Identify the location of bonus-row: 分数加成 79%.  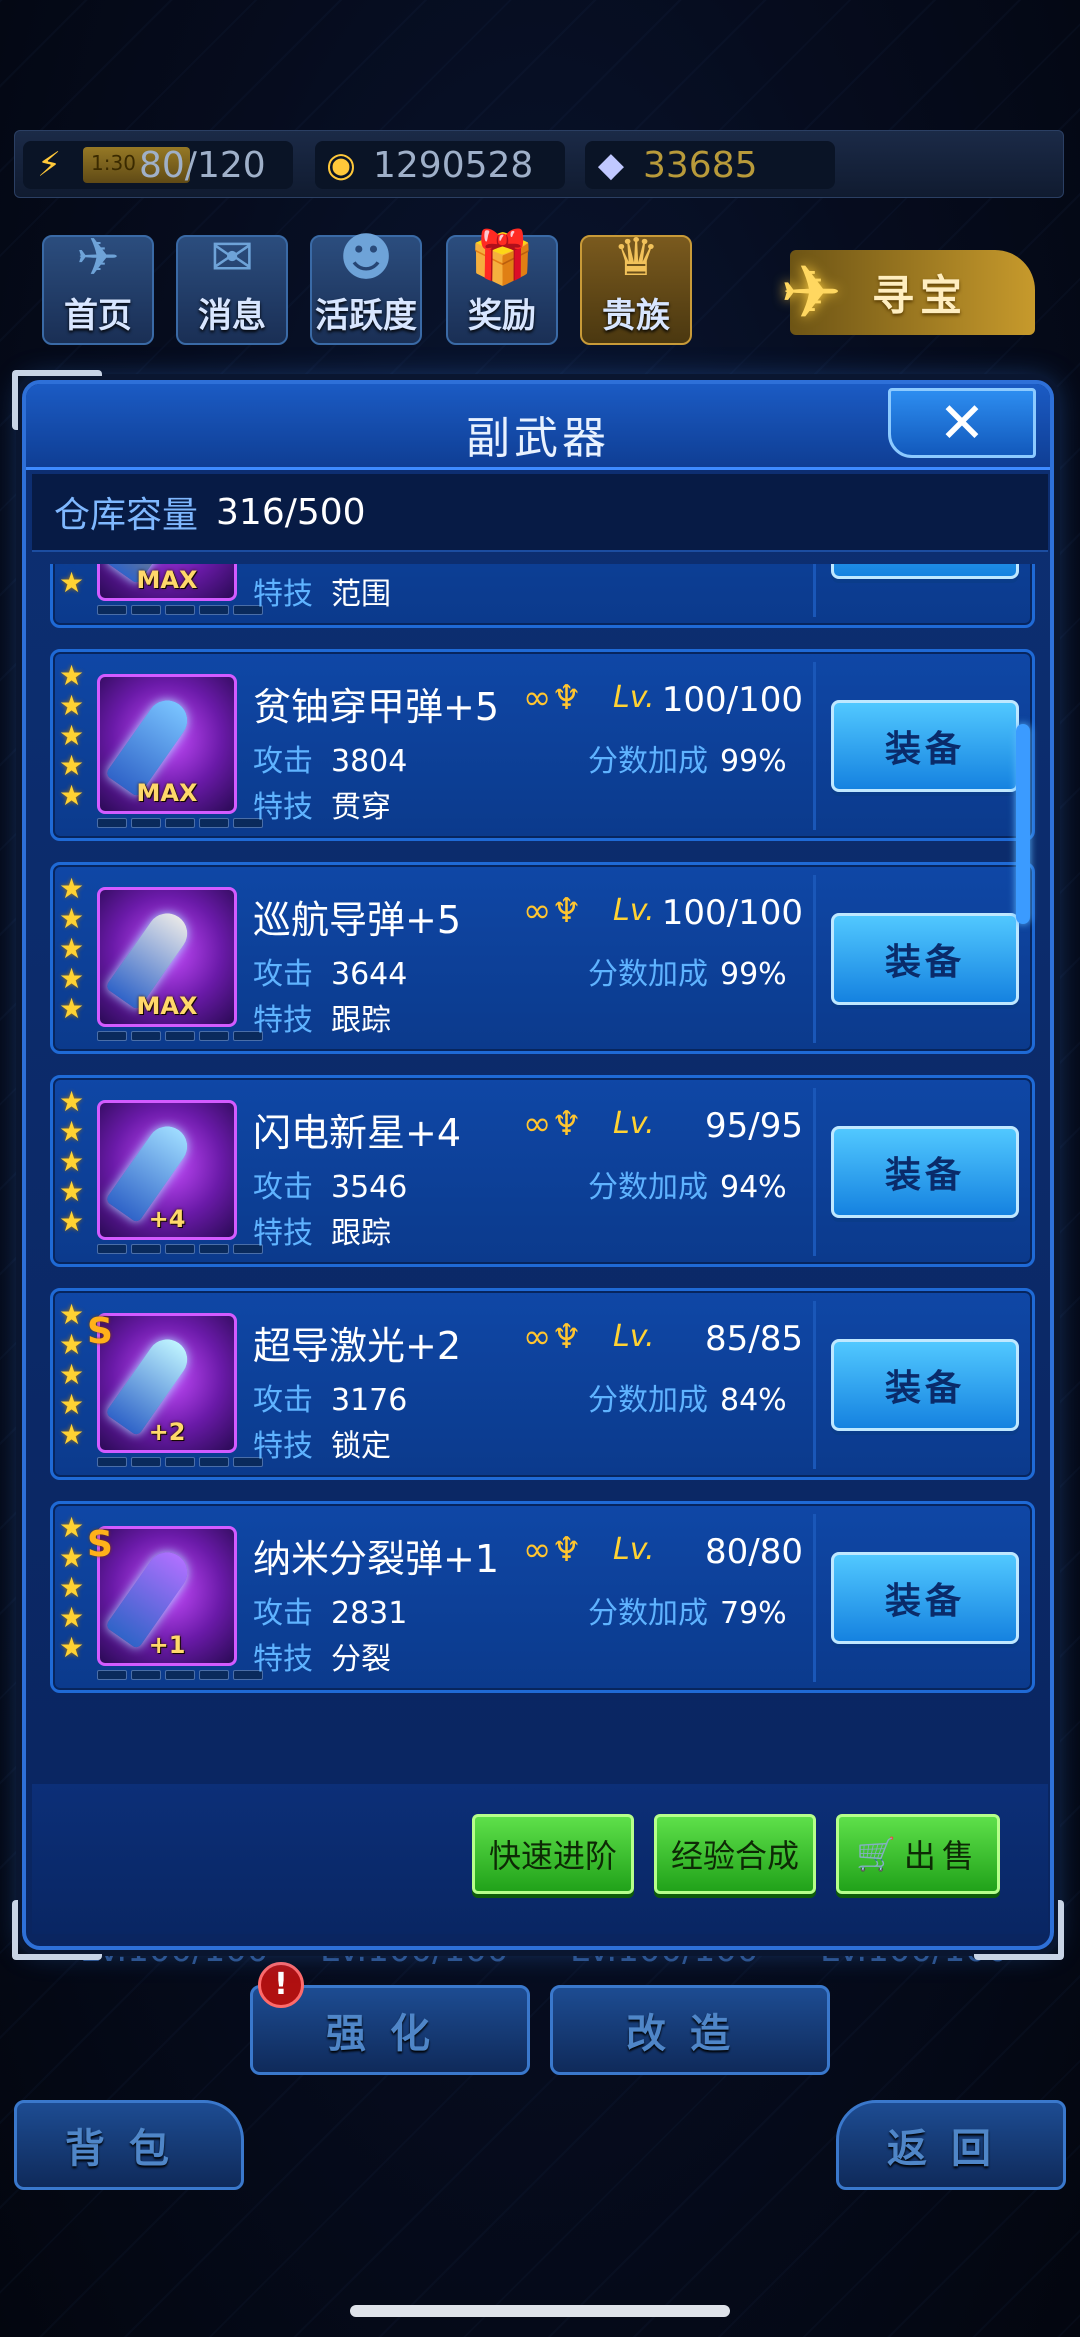
(687, 1610).